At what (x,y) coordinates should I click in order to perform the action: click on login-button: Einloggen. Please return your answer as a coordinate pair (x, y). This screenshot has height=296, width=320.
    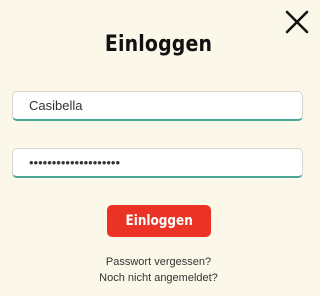
    Looking at the image, I should click on (159, 221).